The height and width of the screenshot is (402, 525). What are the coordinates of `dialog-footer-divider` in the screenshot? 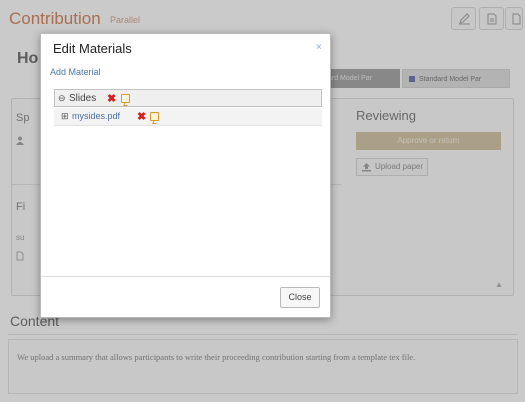 It's located at (185, 276).